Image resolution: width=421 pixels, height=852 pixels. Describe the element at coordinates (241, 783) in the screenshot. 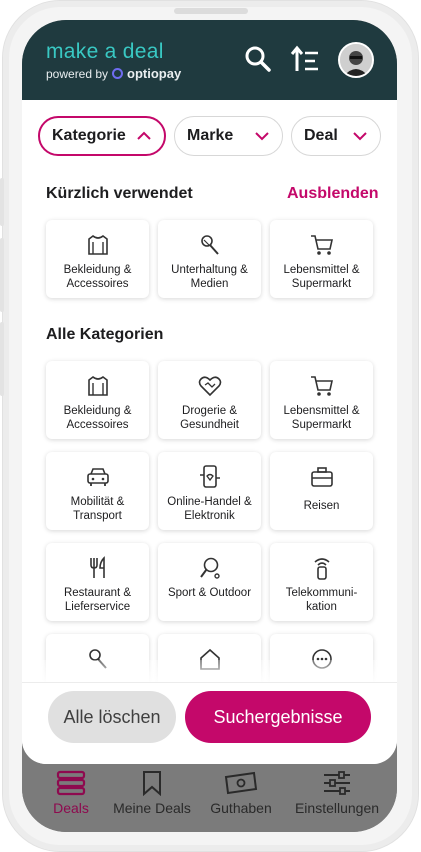

I see `cash-icon` at that location.